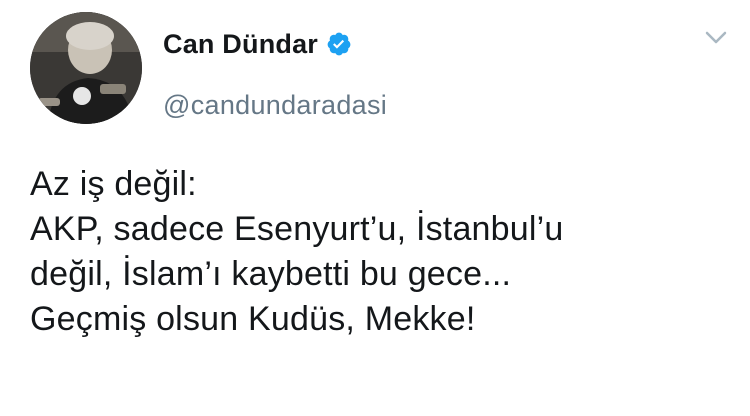  What do you see at coordinates (240, 44) in the screenshot?
I see `display-name: Can Dündar` at bounding box center [240, 44].